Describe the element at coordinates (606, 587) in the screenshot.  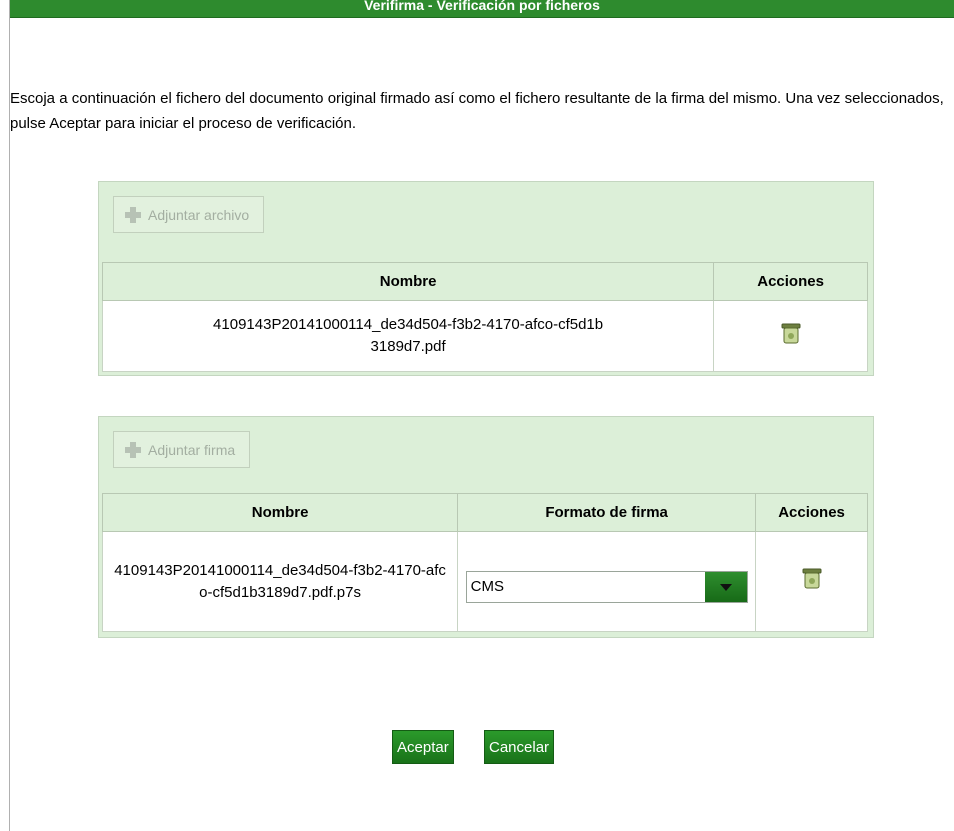
I see `signature-format-select: CMS` at that location.